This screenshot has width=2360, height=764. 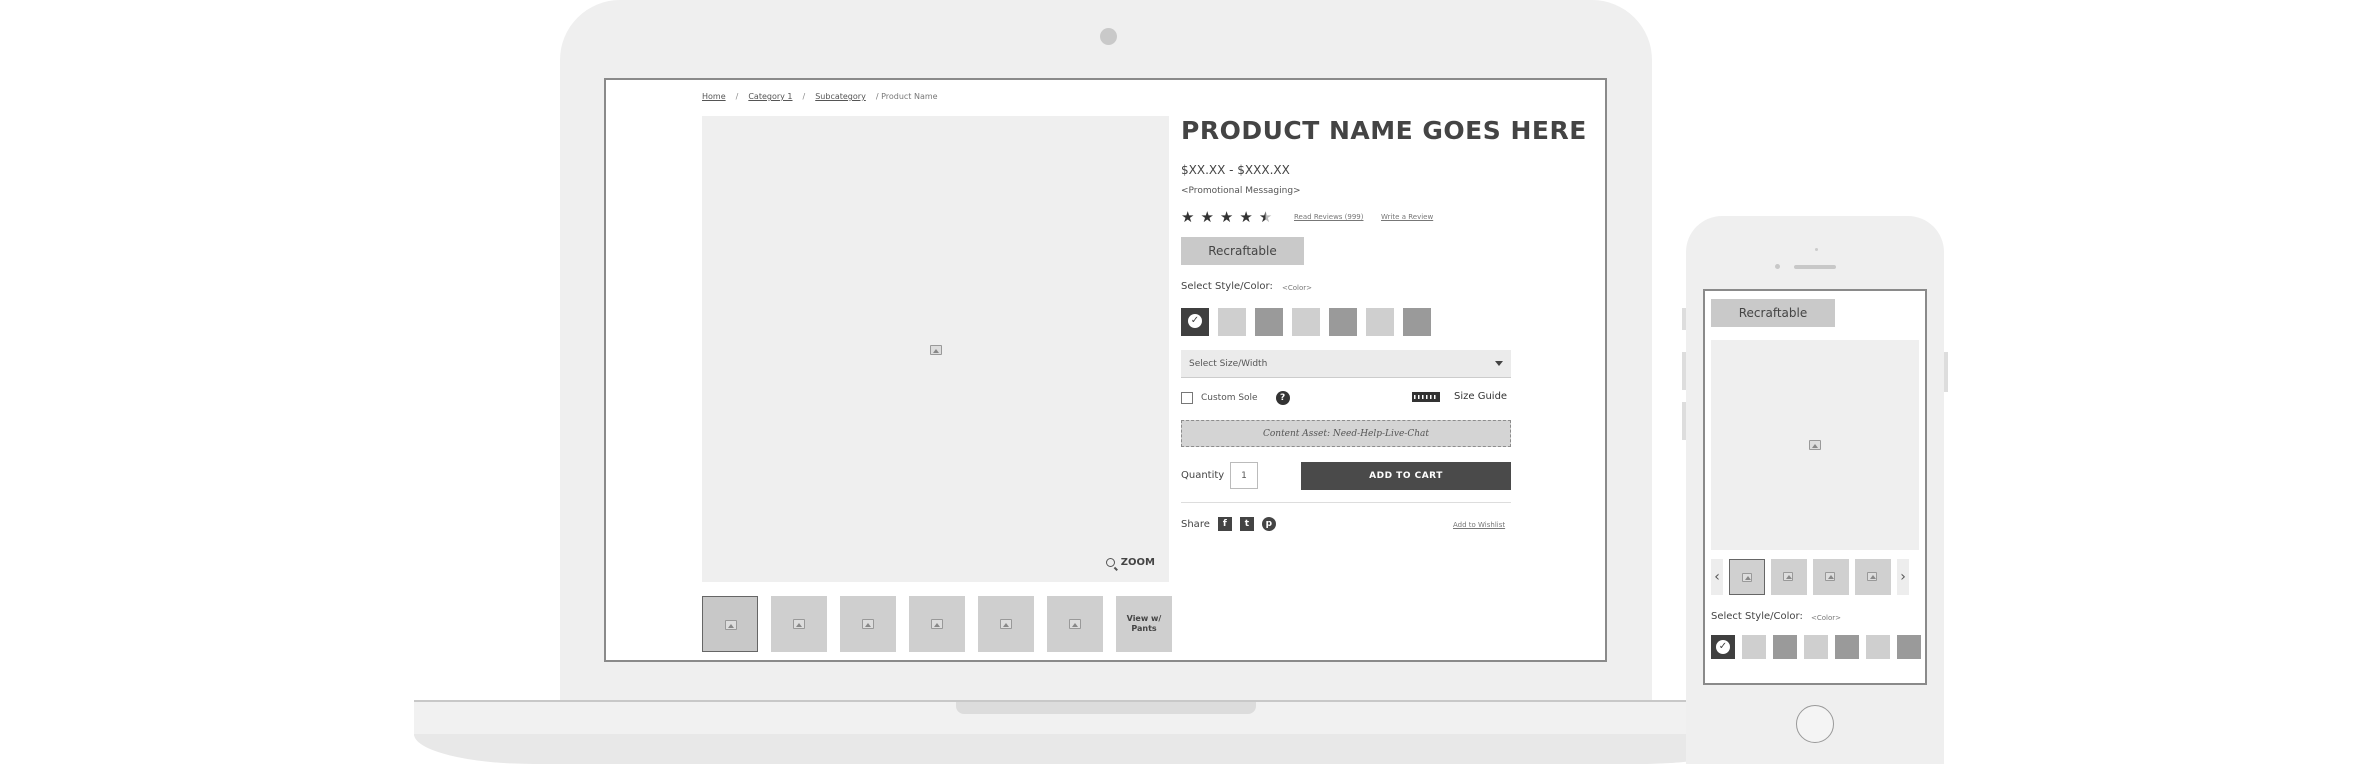 I want to click on quantity-input: 1, so click(x=1244, y=475).